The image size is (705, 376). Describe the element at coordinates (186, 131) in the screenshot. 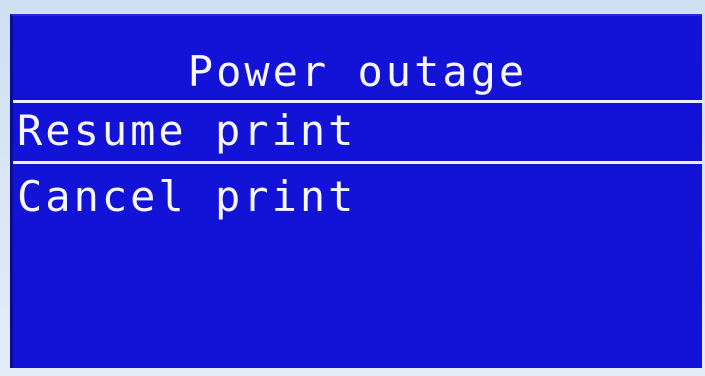

I see `menu-item-resume-print: Resume print` at that location.